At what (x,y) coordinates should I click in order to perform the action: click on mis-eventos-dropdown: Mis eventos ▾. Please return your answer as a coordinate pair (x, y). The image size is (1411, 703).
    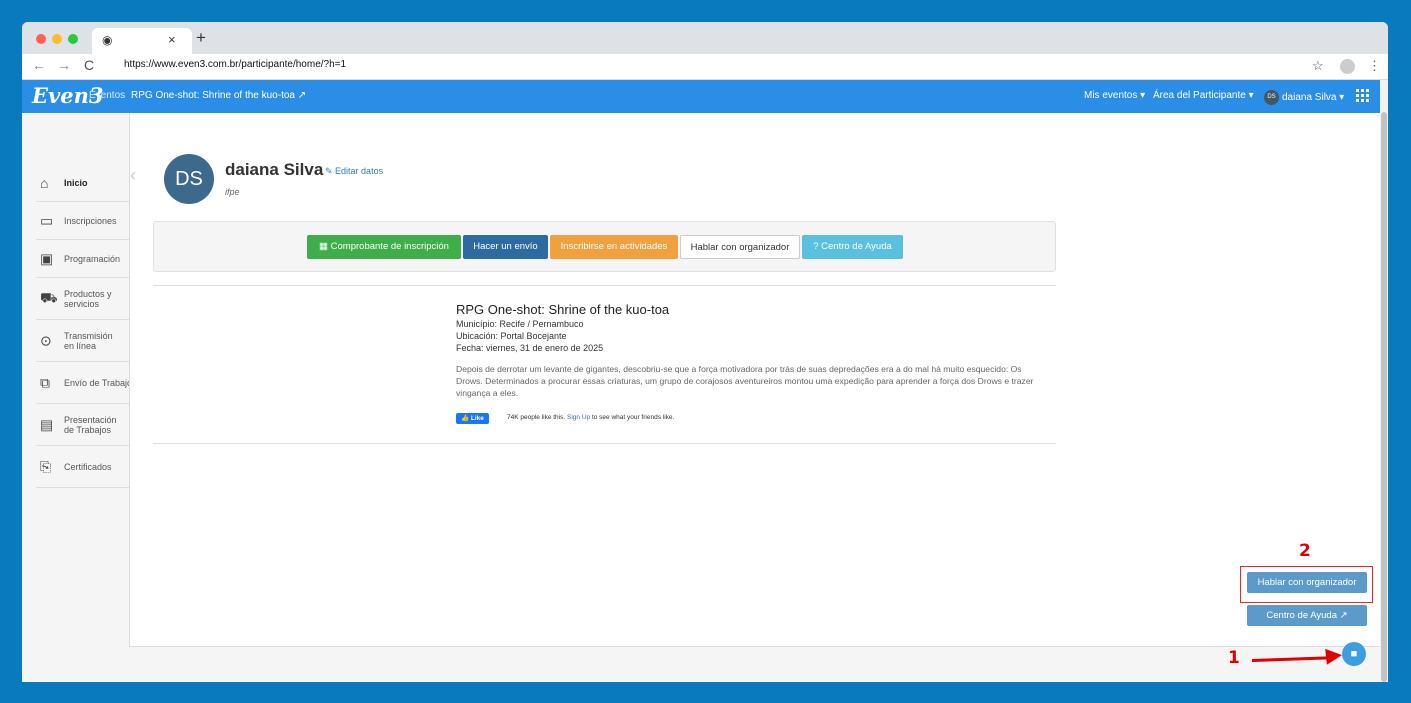
    Looking at the image, I should click on (1114, 95).